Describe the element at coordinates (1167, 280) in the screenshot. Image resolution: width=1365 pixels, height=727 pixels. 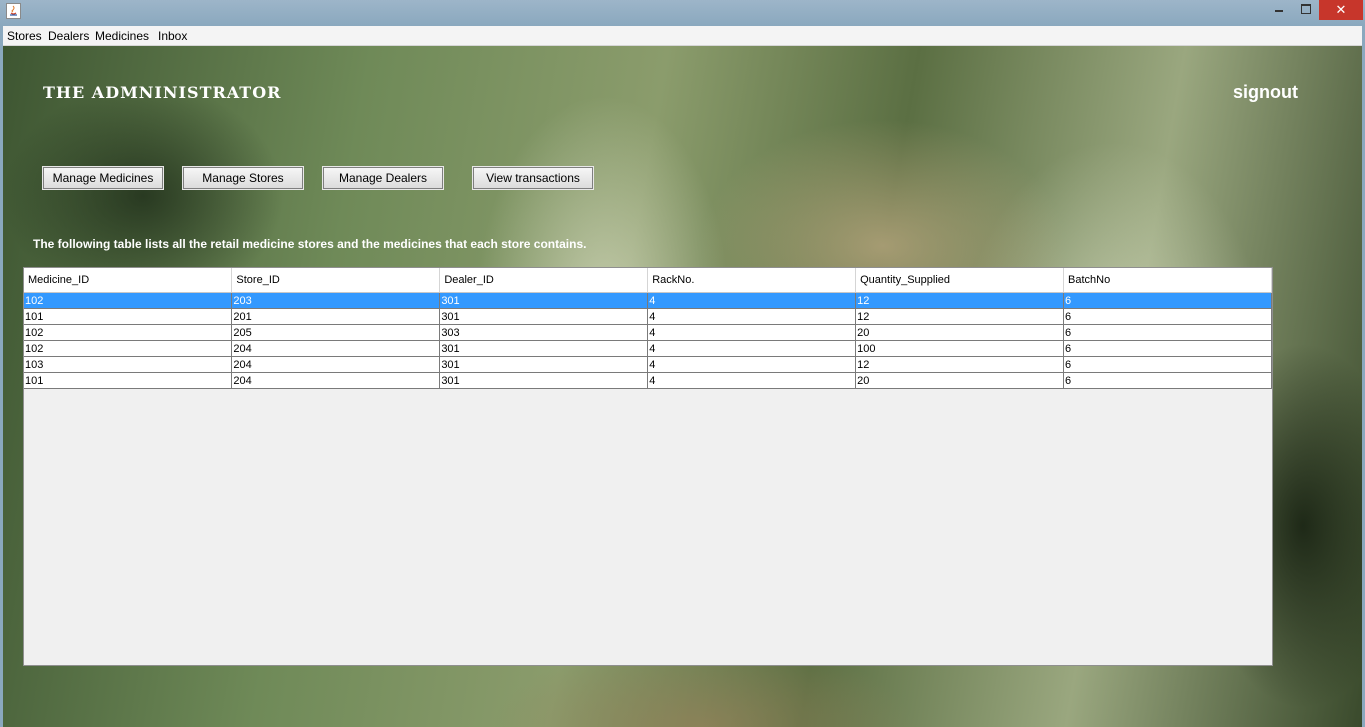
I see `column-header-batch-no: BatchNo` at that location.